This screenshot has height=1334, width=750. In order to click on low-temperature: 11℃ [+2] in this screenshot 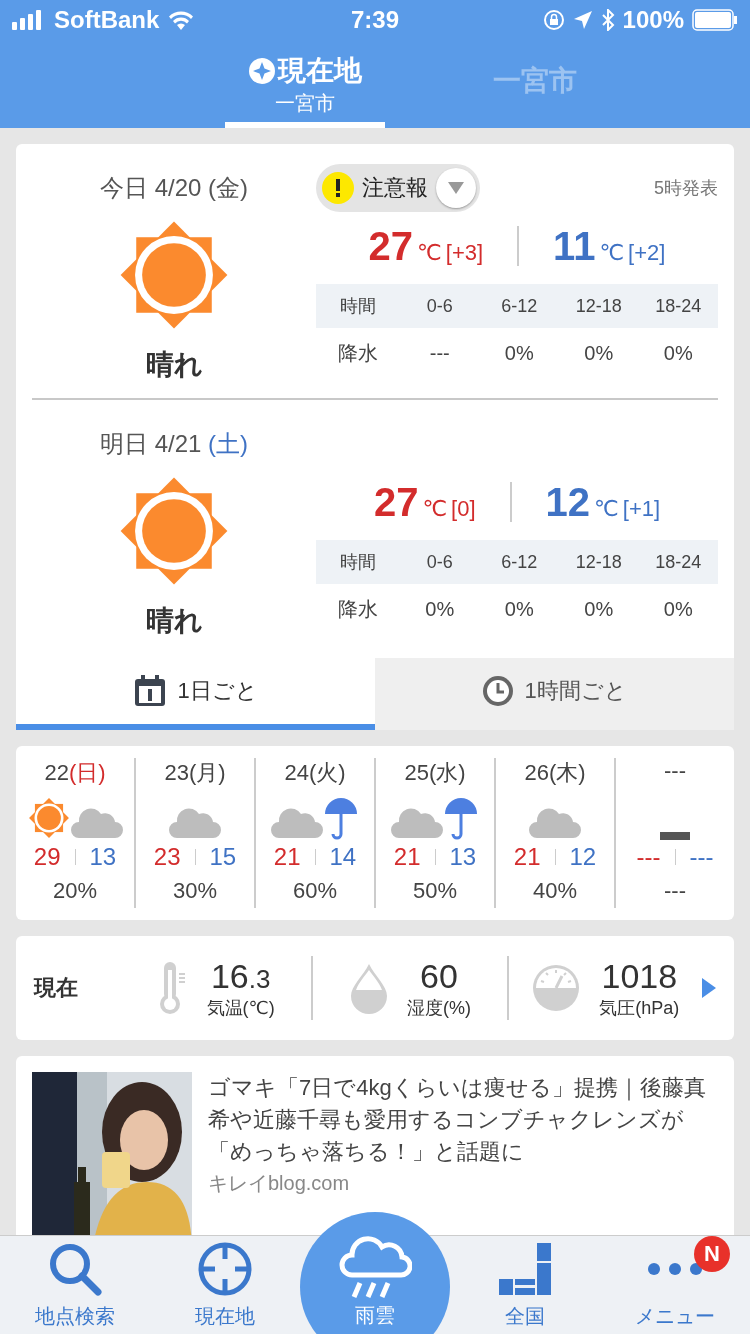, I will do `click(609, 246)`.